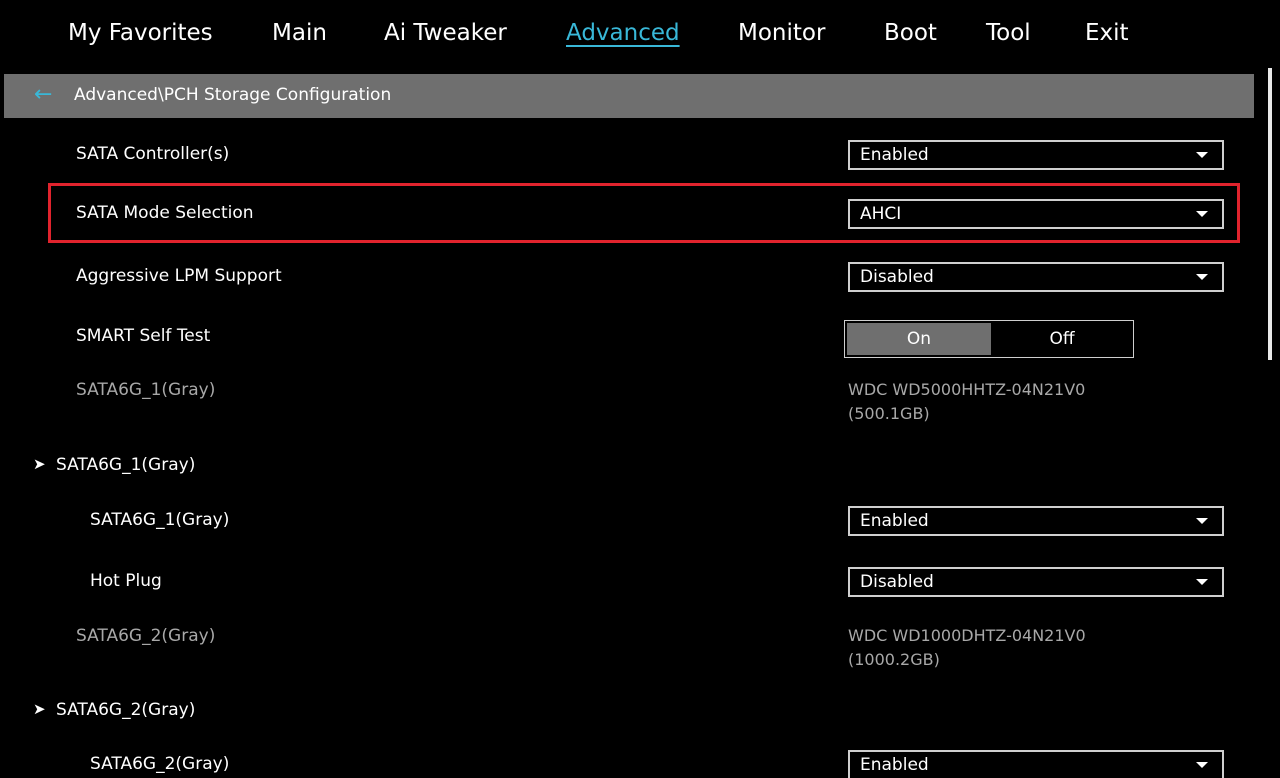 The height and width of the screenshot is (778, 1280). I want to click on drive-info: WDC WD1000DHTZ-04N21V0 (1000.2GB), so click(967, 648).